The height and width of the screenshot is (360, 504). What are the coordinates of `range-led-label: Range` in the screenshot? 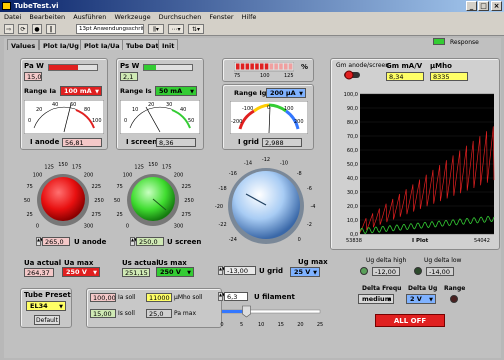 It's located at (455, 288).